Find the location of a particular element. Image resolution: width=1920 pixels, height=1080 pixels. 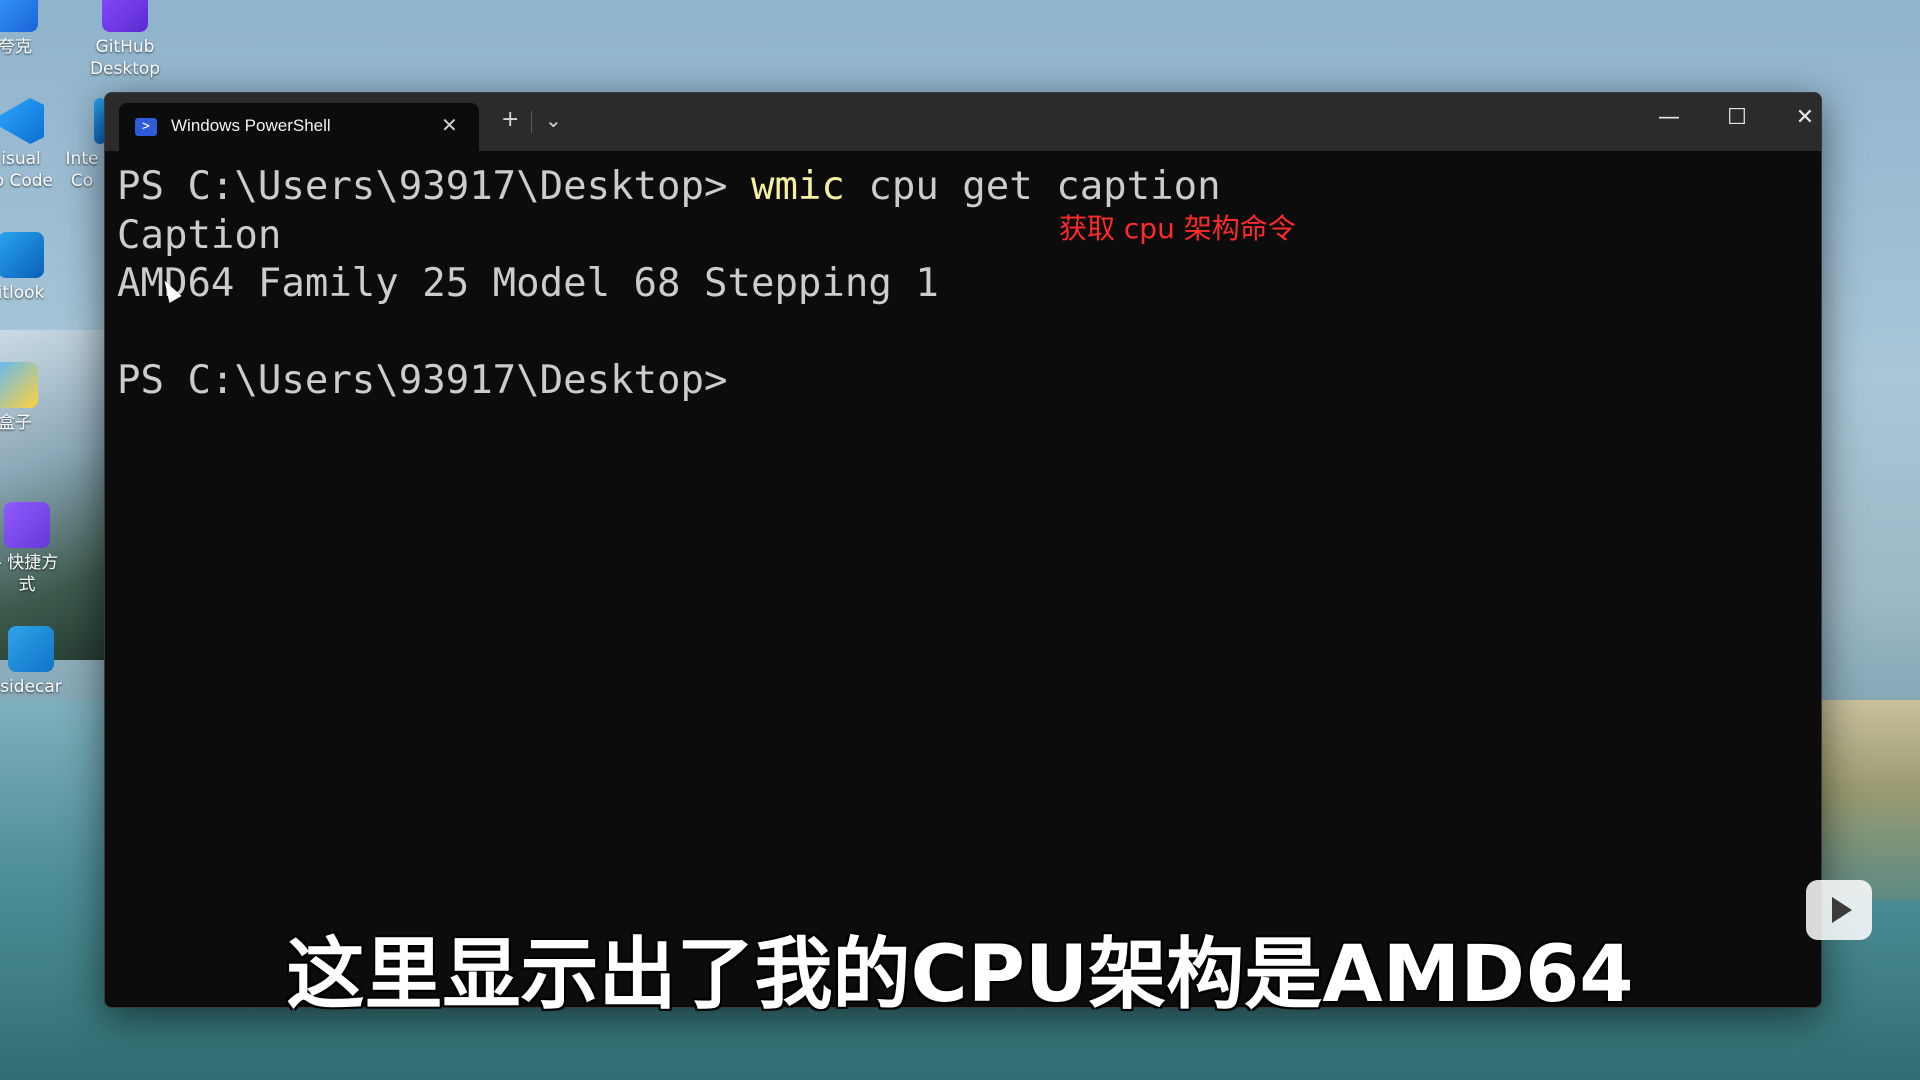

desktop-icon-box: 盒子 is located at coordinates (30, 398).